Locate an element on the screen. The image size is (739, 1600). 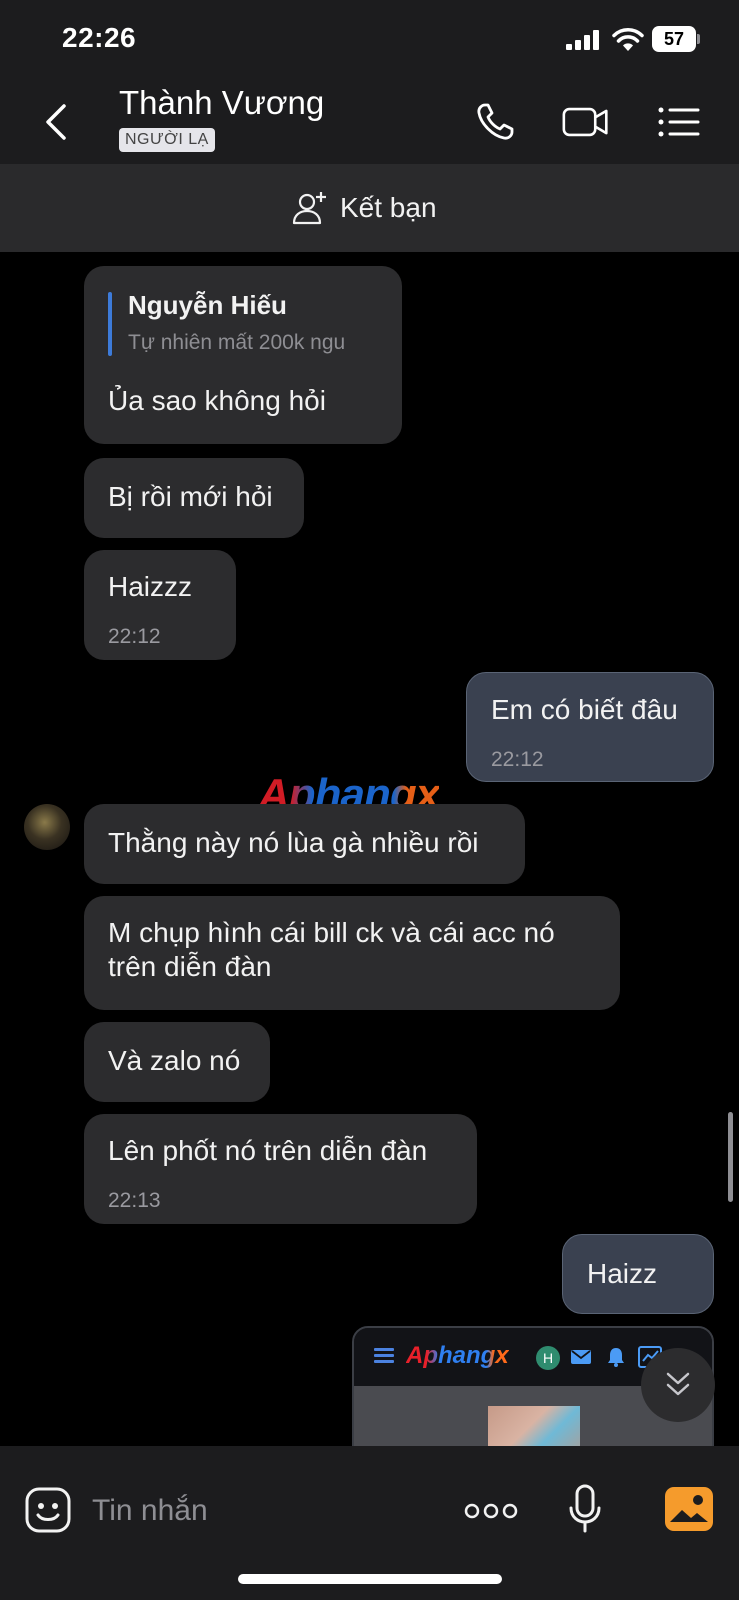
message-bubble: Bị rồi mới hỏi is located at coordinates (194, 498).